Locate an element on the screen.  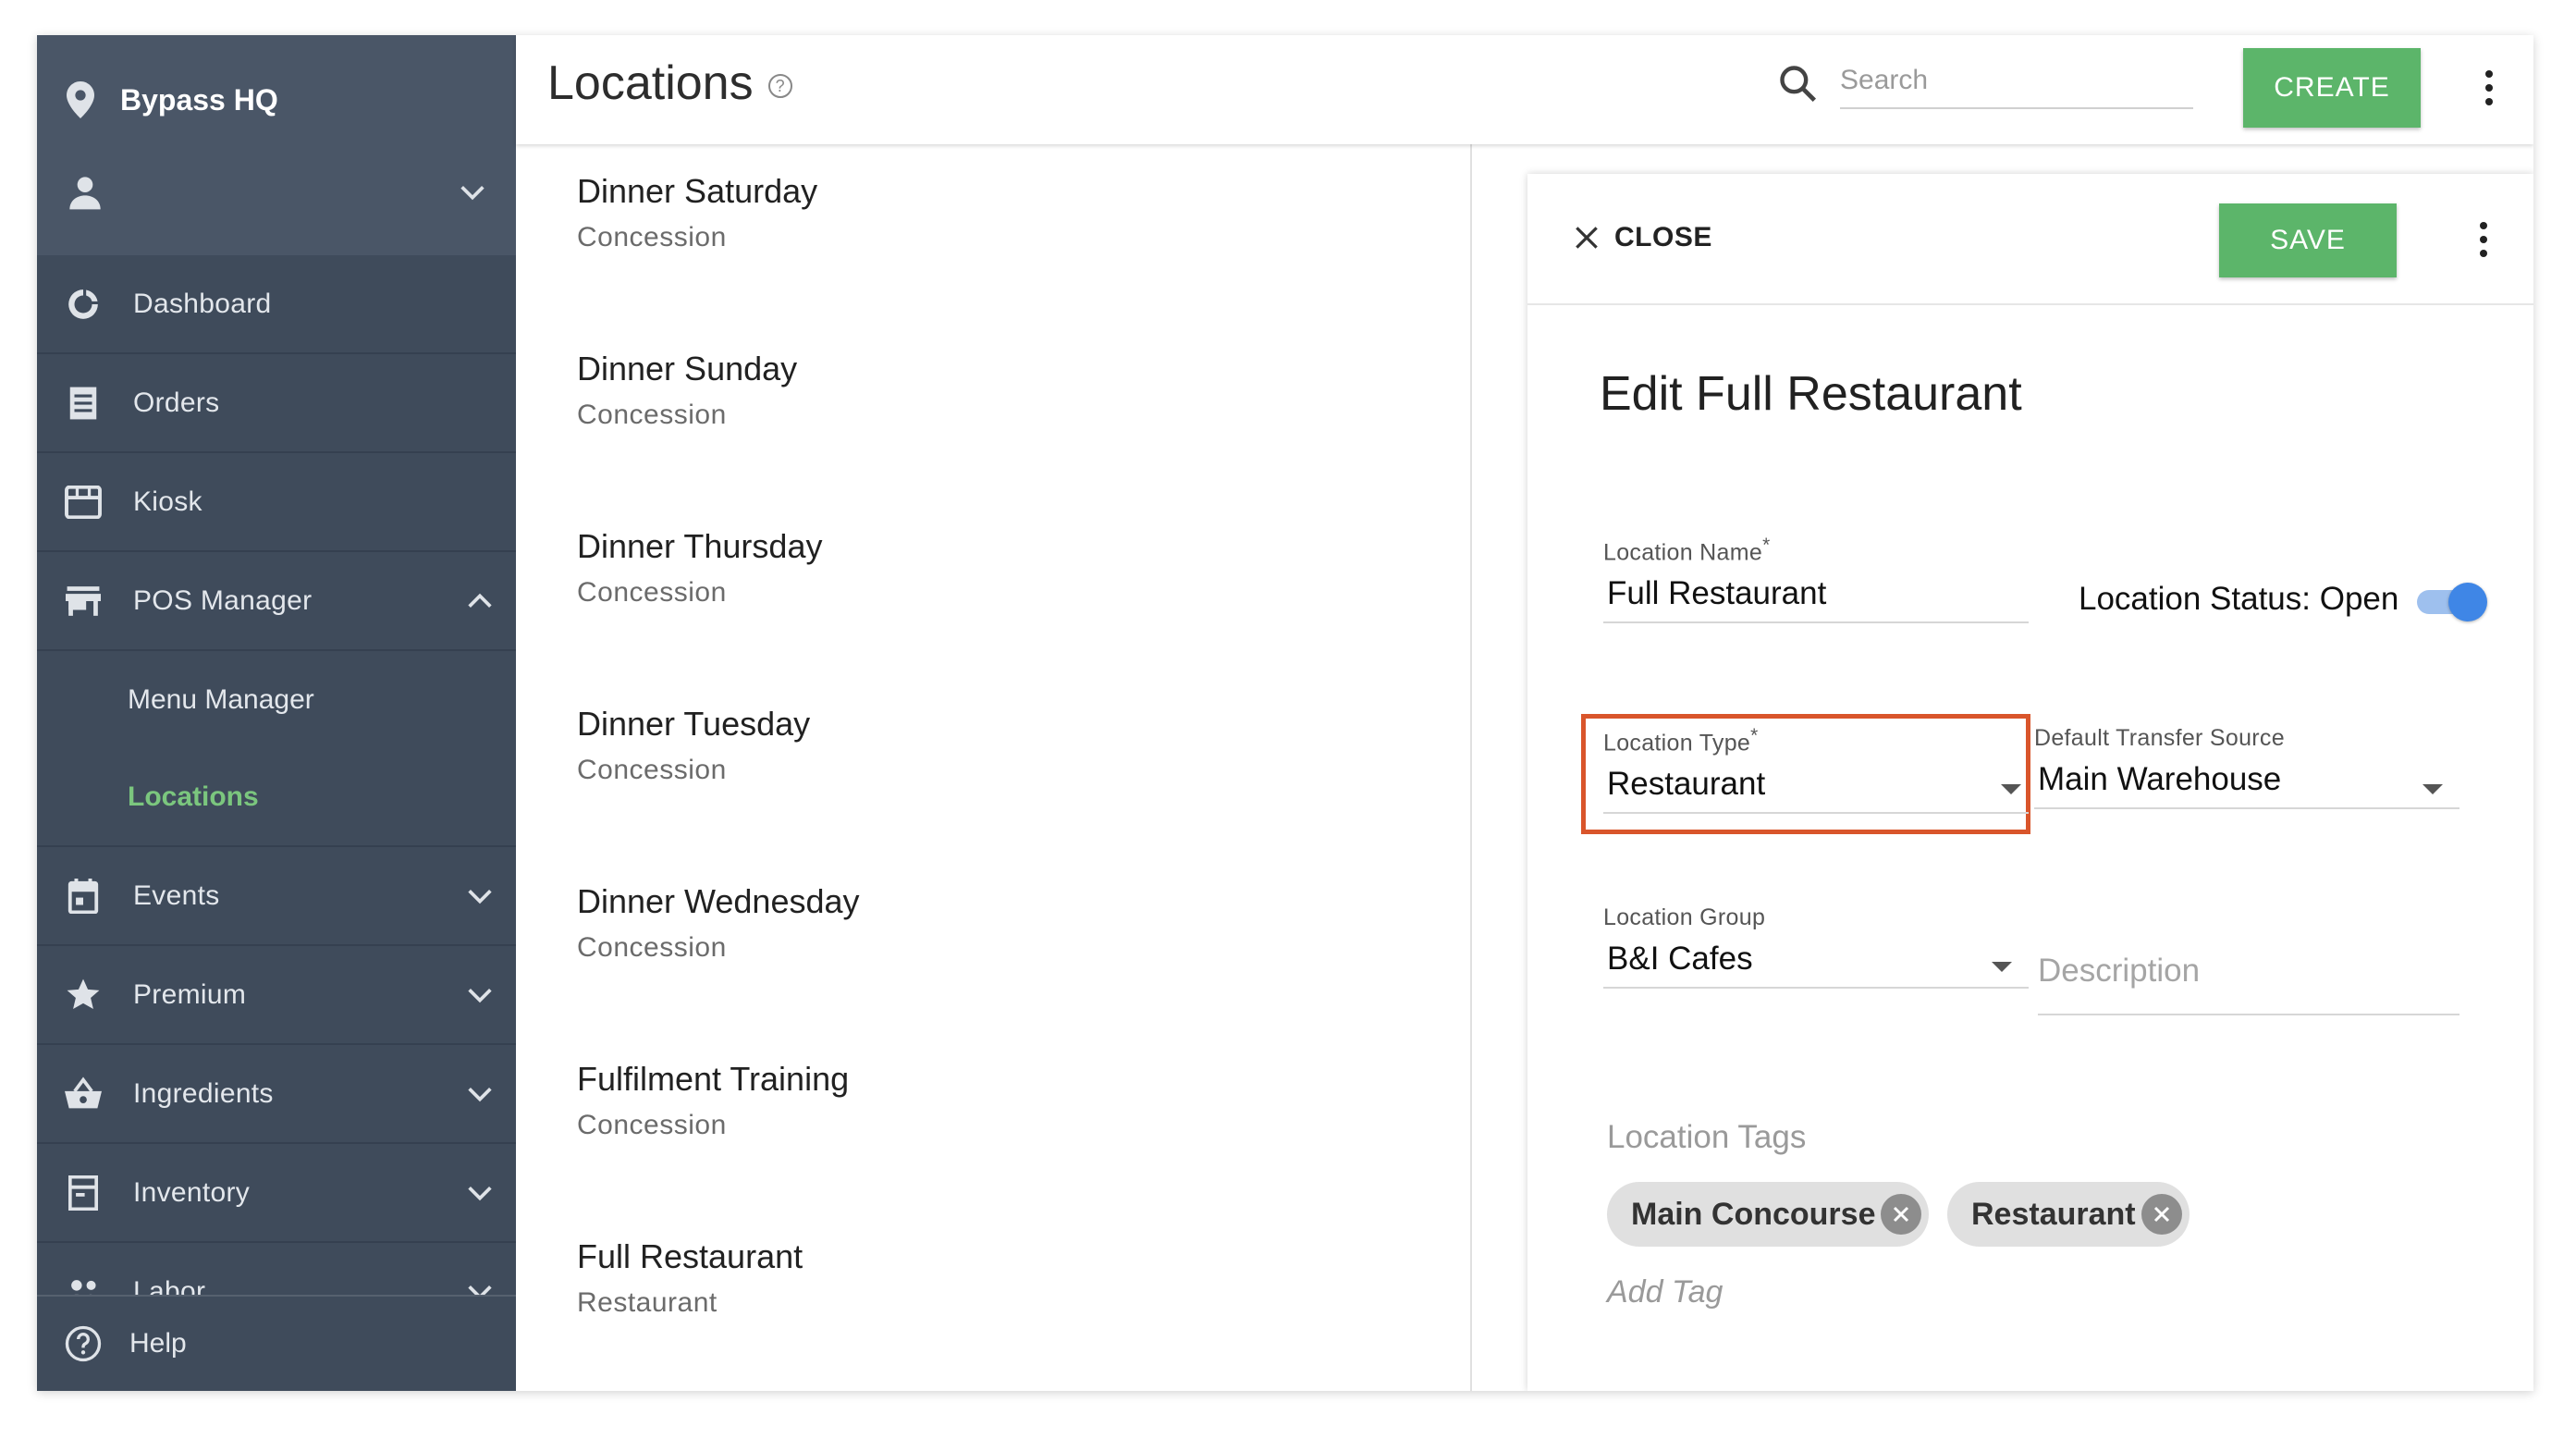
tag-chip: Restaurant is located at coordinates (2068, 1214).